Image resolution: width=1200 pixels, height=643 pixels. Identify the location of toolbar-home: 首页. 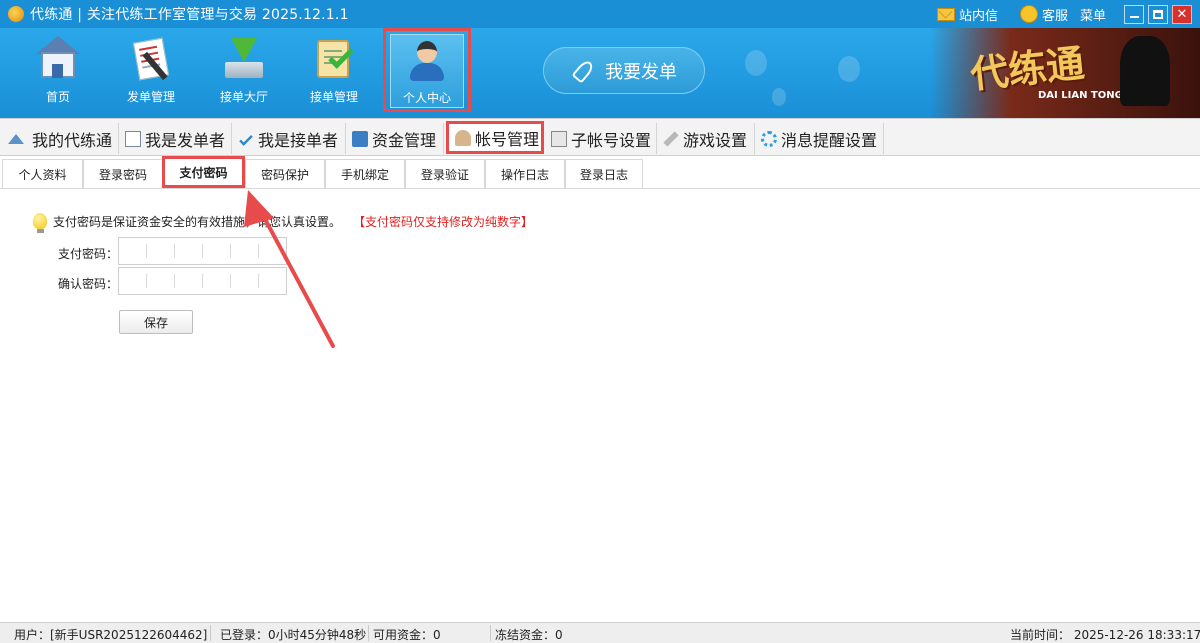
(58, 71).